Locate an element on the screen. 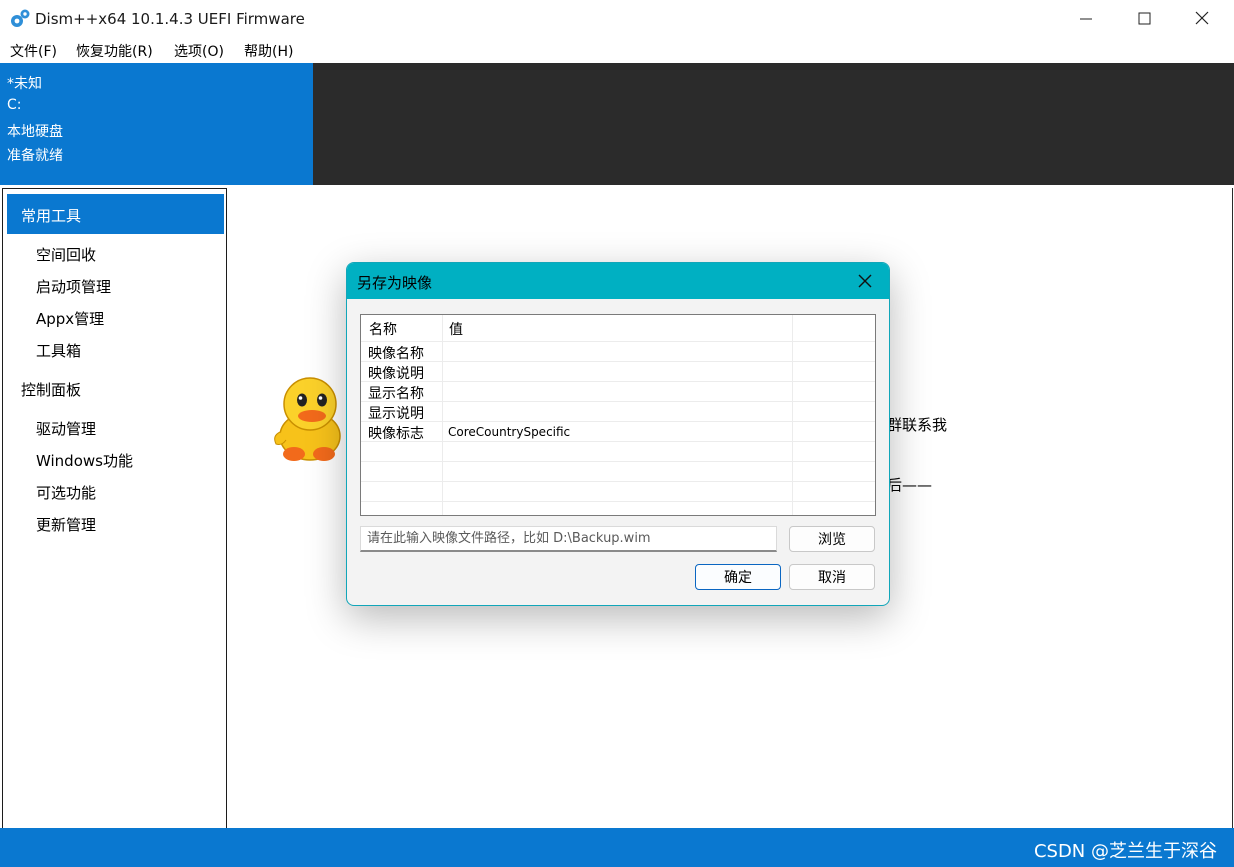 The image size is (1234, 867). column-header-value: 值 is located at coordinates (456, 329).